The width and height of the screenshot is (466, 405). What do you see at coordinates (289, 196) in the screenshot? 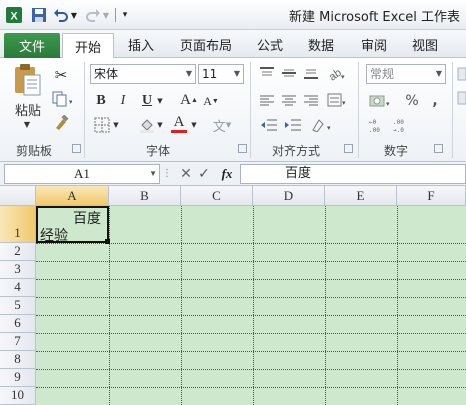
I see `column-header-d: D` at bounding box center [289, 196].